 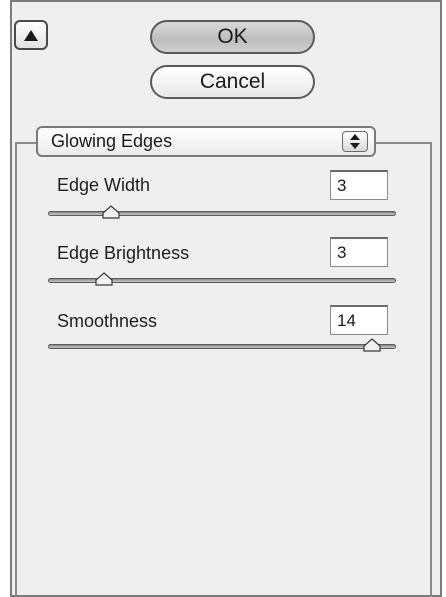 What do you see at coordinates (232, 37) in the screenshot?
I see `ok-button: OK` at bounding box center [232, 37].